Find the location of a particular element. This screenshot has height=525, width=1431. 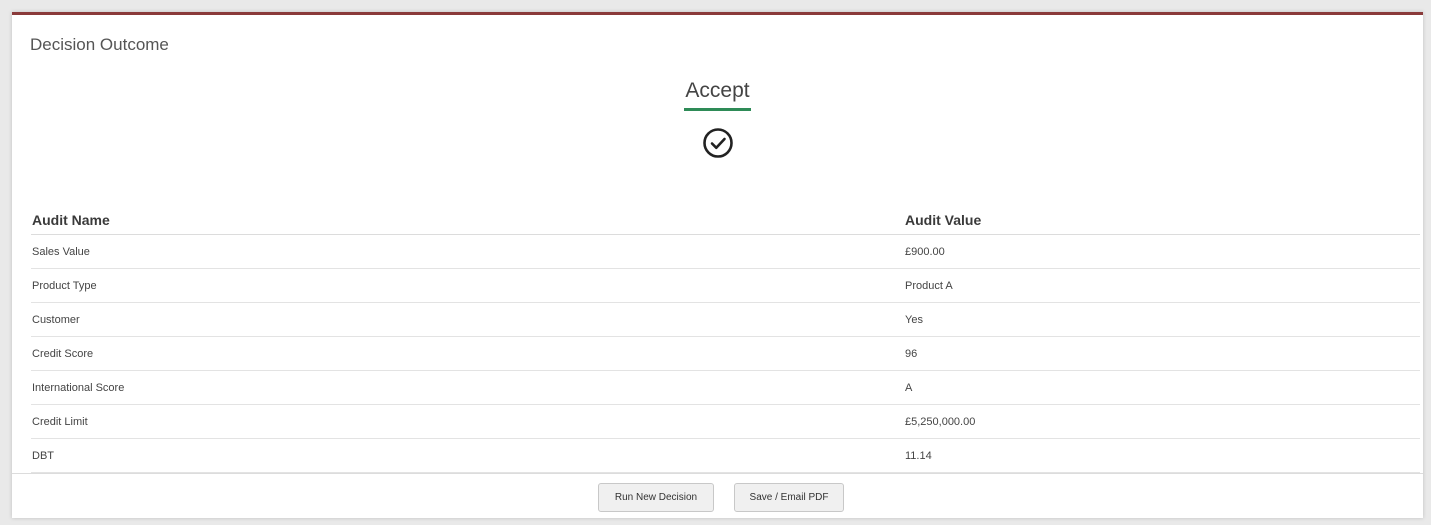

action-footer: Run New Decision Save / Email PDF is located at coordinates (717, 492).